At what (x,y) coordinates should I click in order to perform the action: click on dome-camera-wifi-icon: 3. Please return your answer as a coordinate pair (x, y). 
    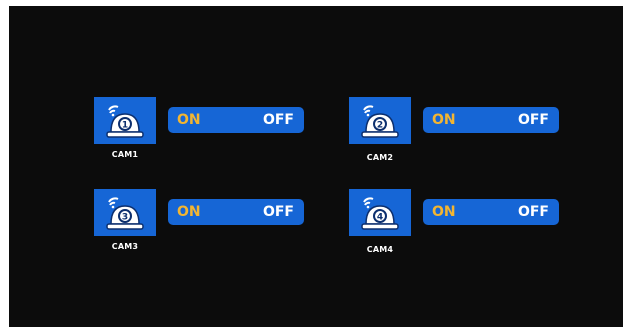
    Looking at the image, I should click on (125, 213).